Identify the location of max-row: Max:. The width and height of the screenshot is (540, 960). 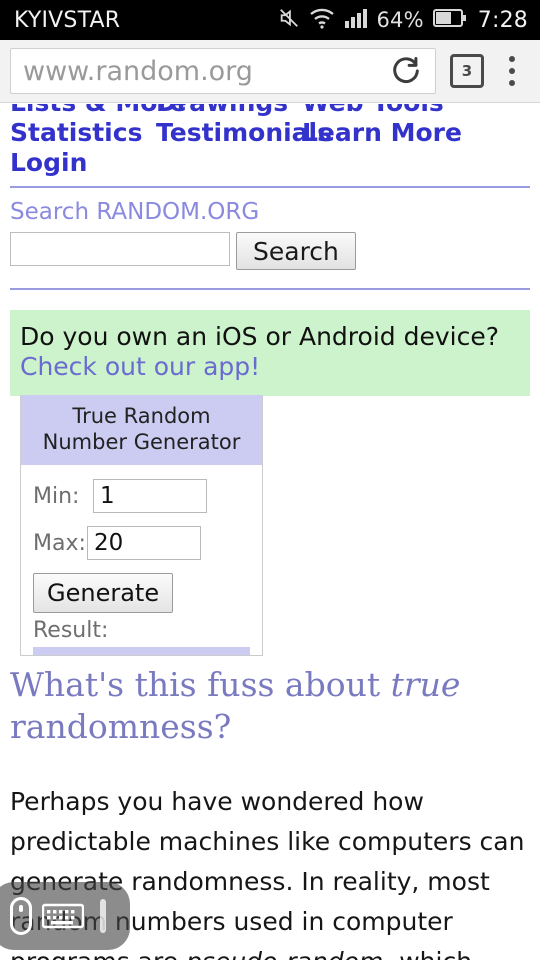
(141, 543).